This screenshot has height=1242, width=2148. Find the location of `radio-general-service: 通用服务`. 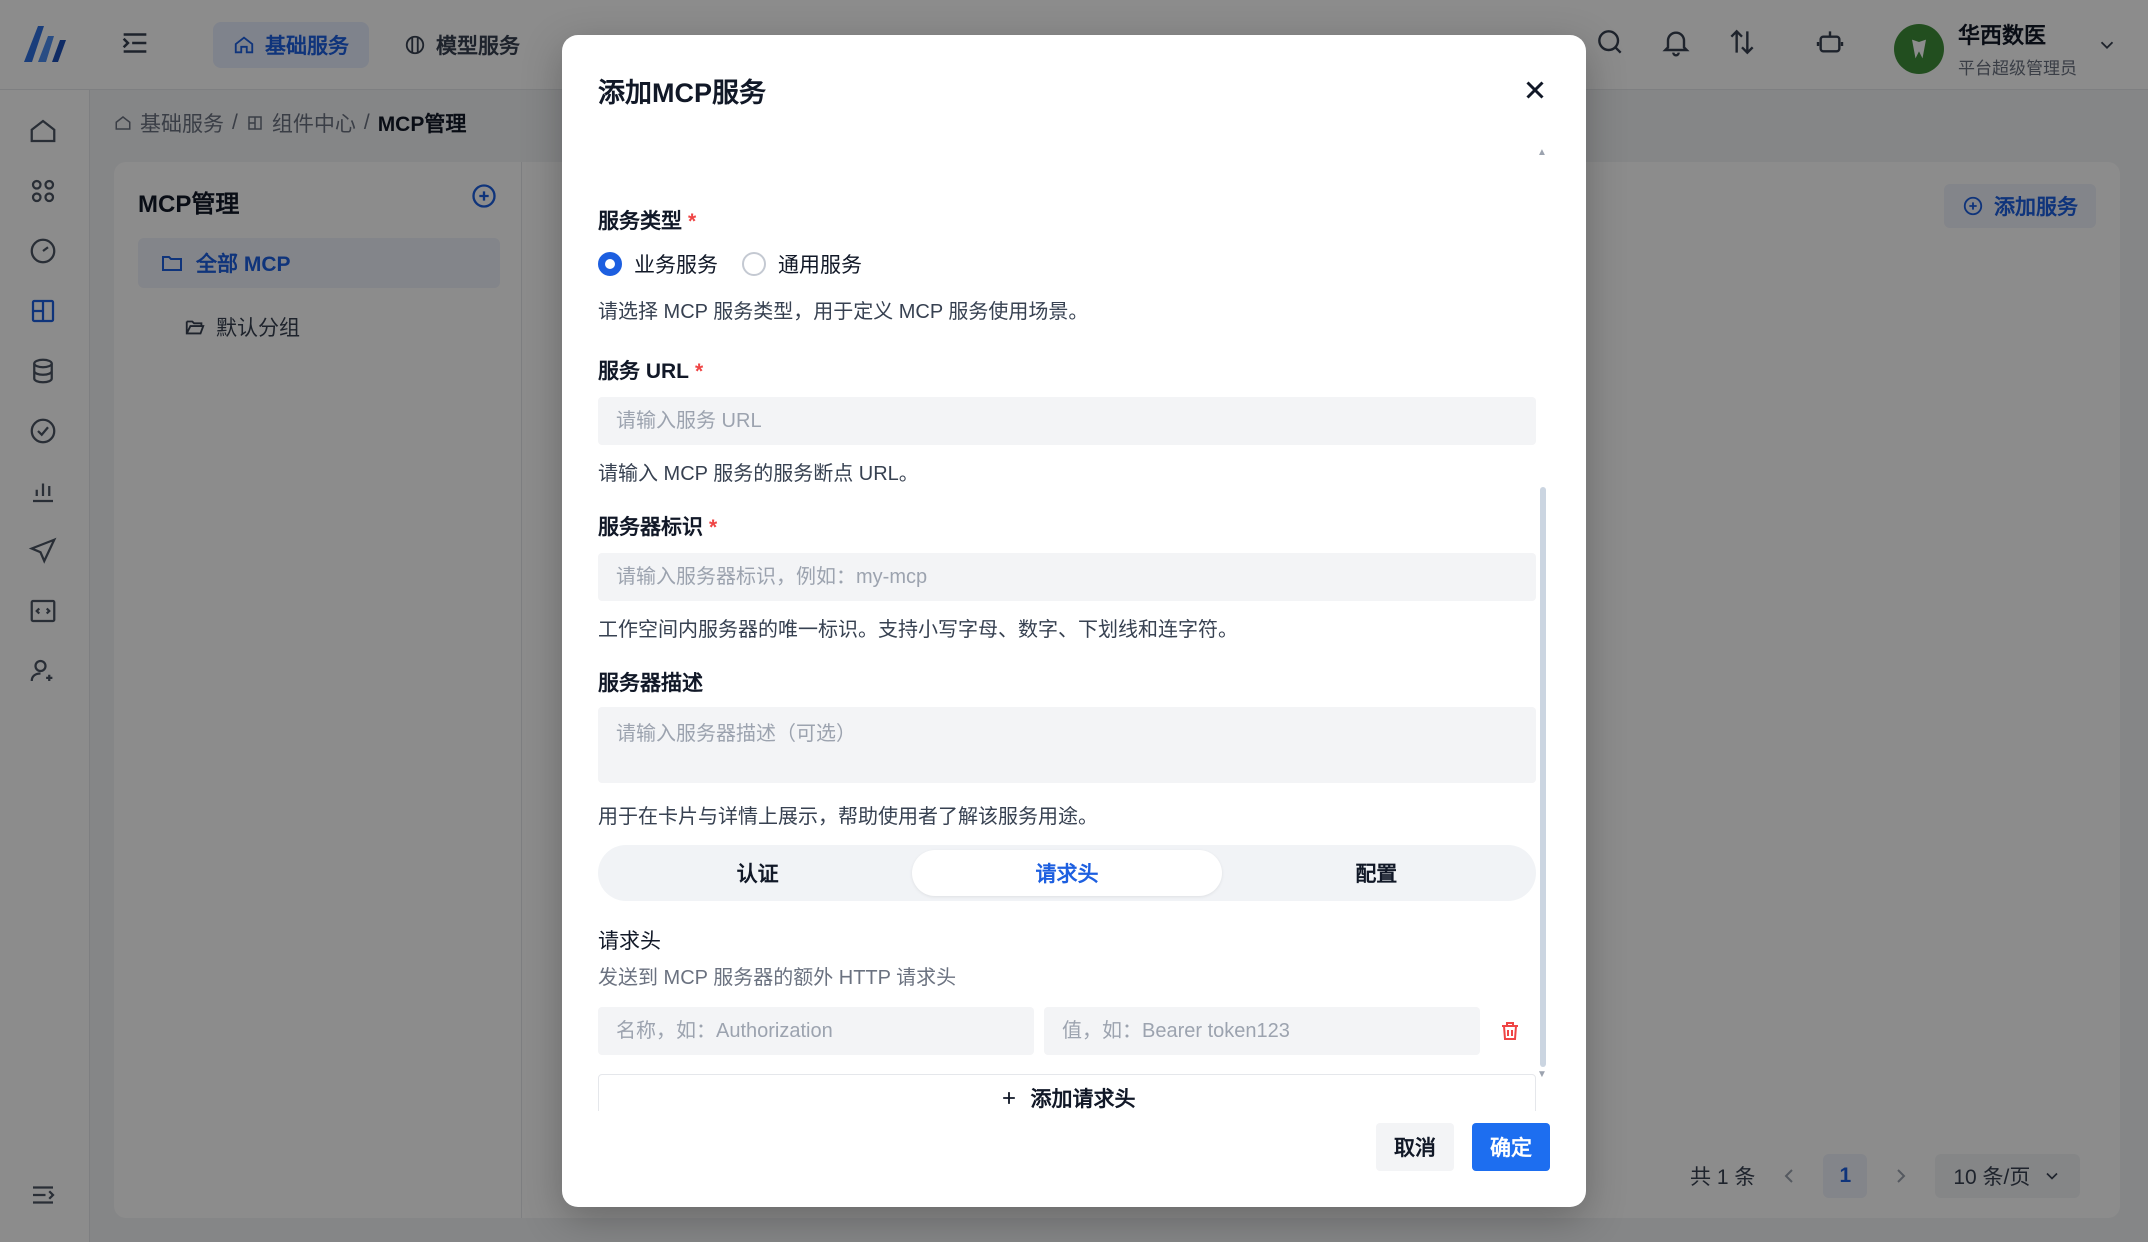

radio-general-service: 通用服务 is located at coordinates (802, 264).